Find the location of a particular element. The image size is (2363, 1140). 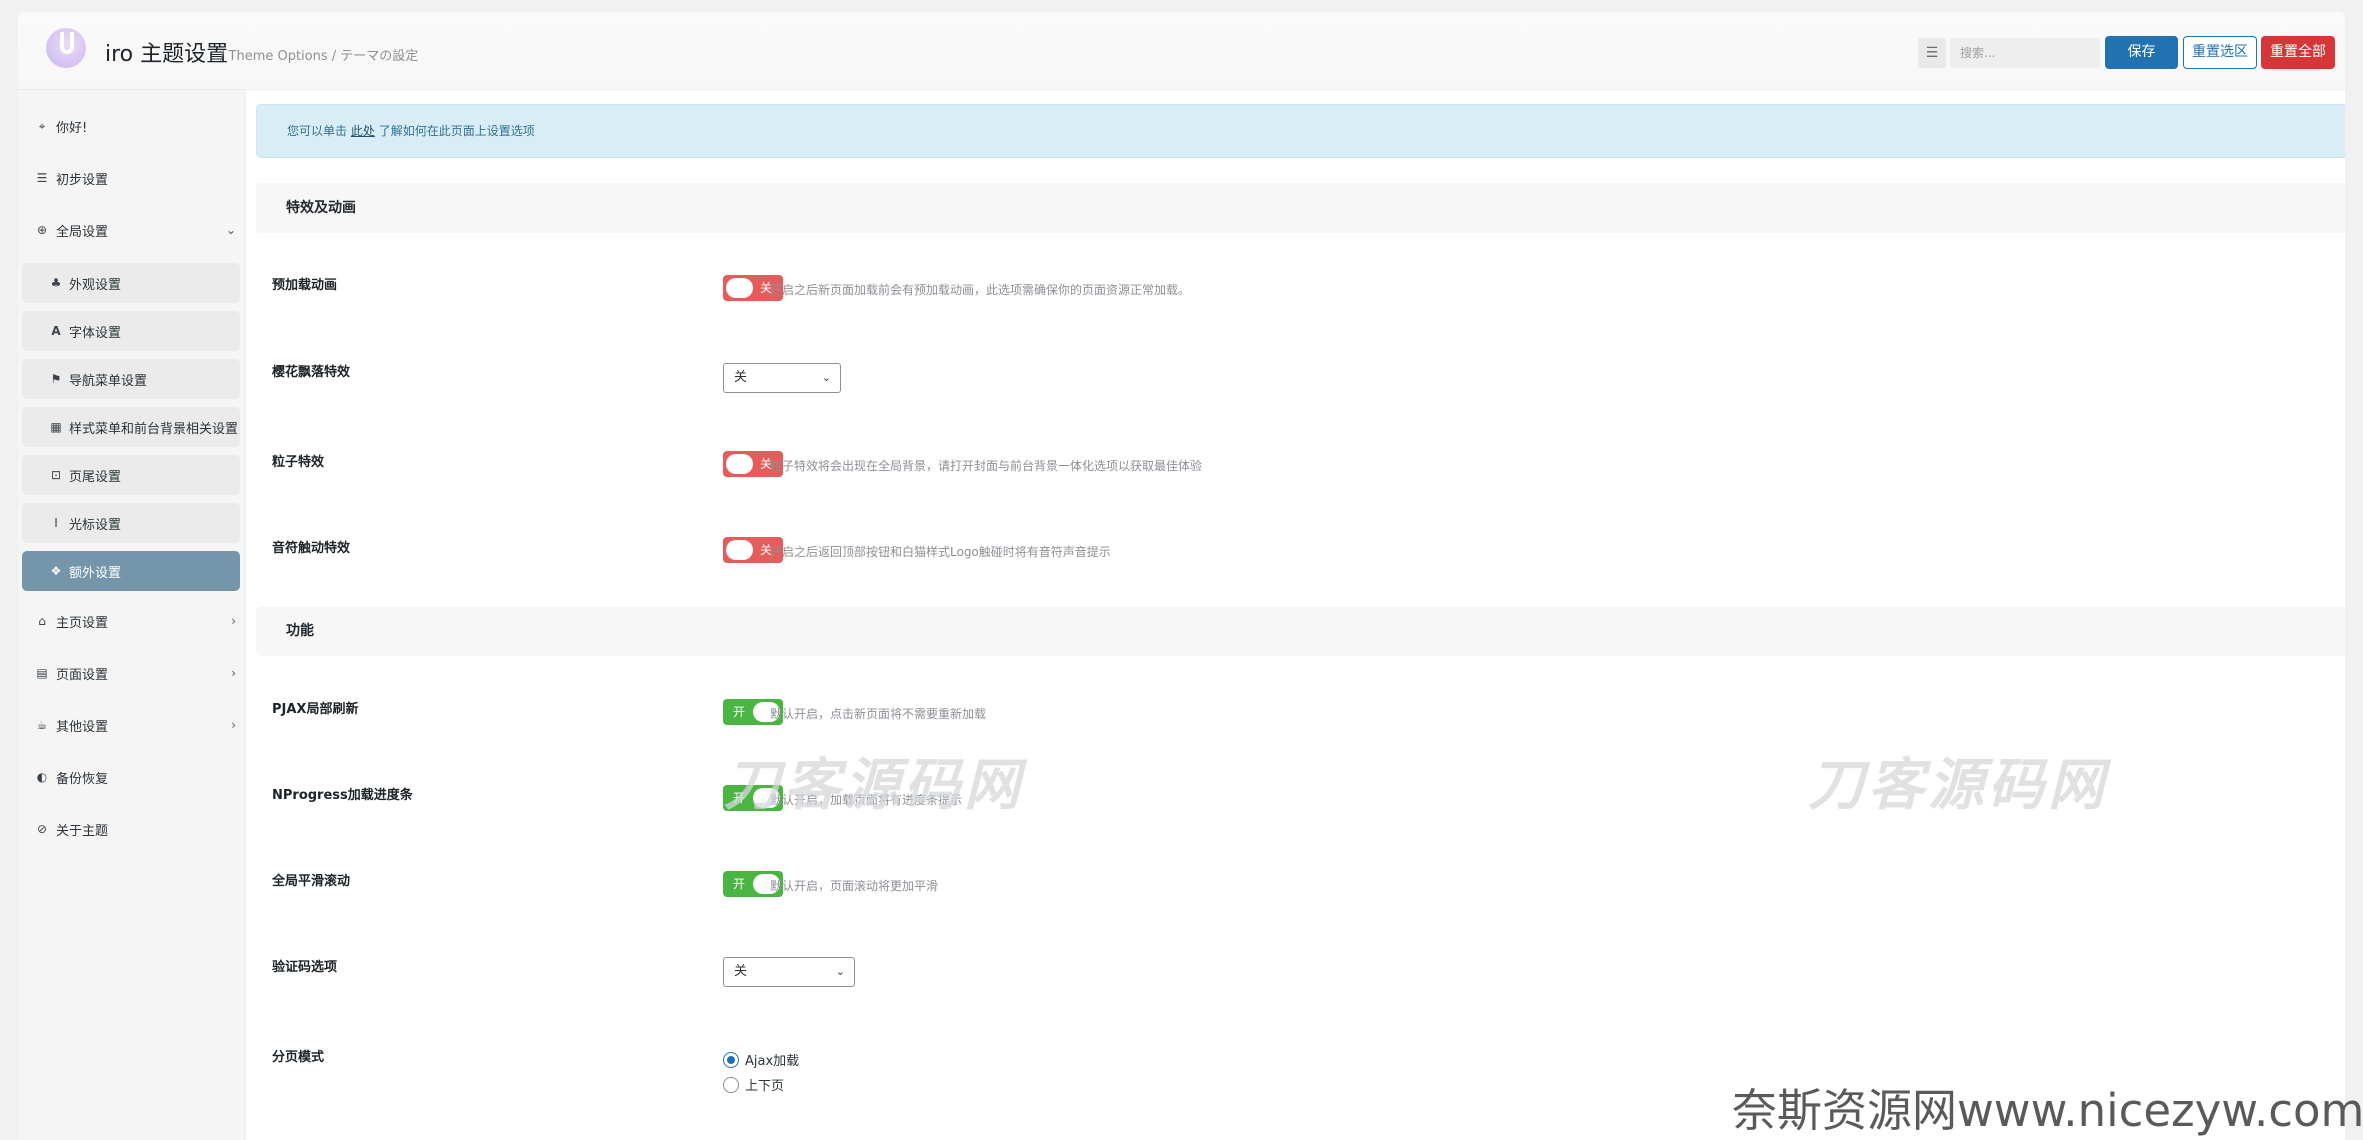

section-effects: 特效及动画 is located at coordinates (1300, 208).